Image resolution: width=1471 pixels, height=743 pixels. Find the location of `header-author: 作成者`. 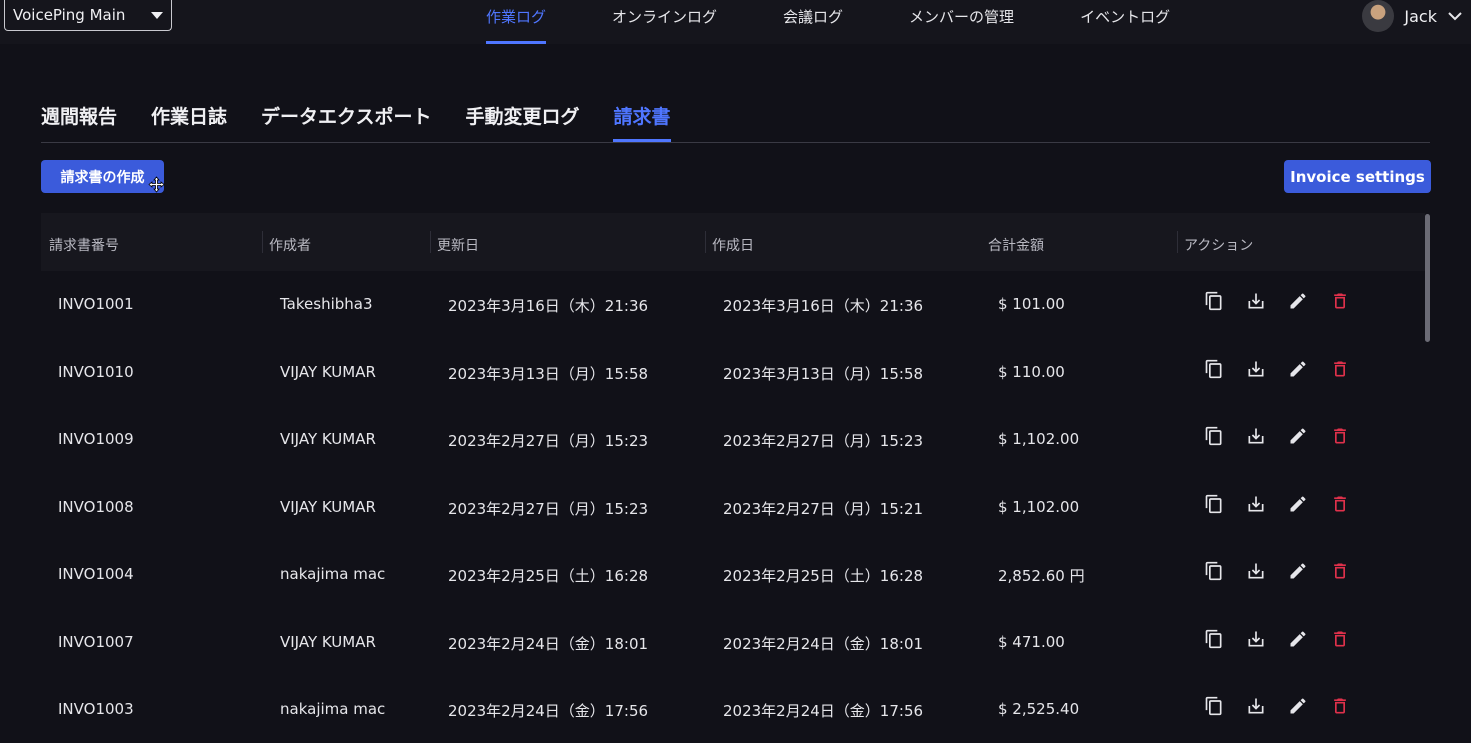

header-author: 作成者 is located at coordinates (290, 246).